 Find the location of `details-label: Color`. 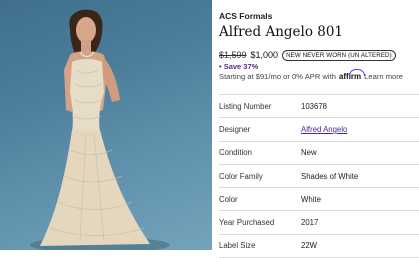

details-label: Color is located at coordinates (260, 199).